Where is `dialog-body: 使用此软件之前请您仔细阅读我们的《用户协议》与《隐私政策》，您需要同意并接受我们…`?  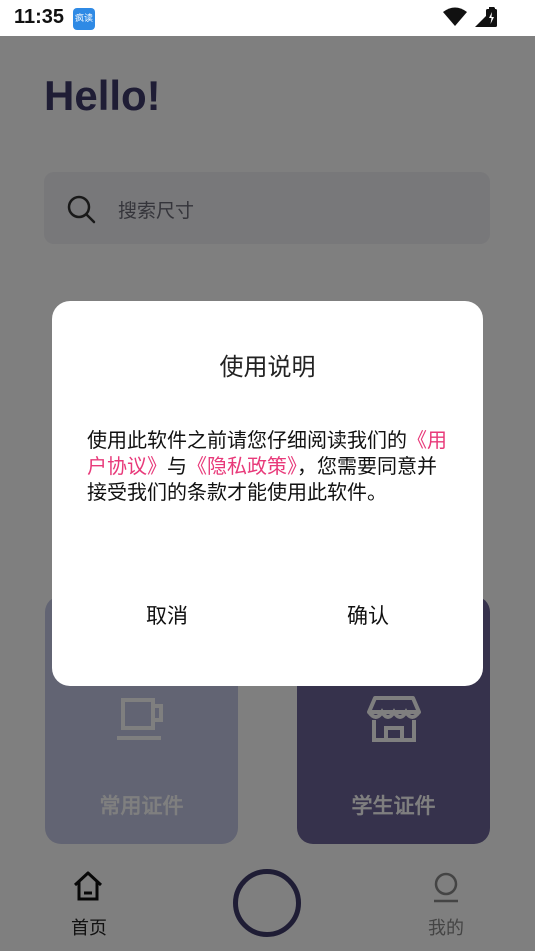
dialog-body: 使用此软件之前请您仔细阅读我们的《用户协议》与《隐私政策》，您需要同意并接受我们… is located at coordinates (267, 466).